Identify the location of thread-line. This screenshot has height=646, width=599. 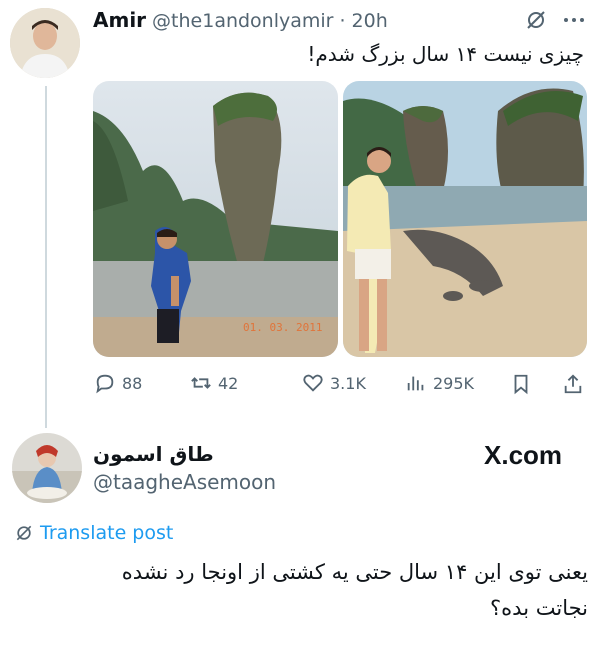
(46, 257).